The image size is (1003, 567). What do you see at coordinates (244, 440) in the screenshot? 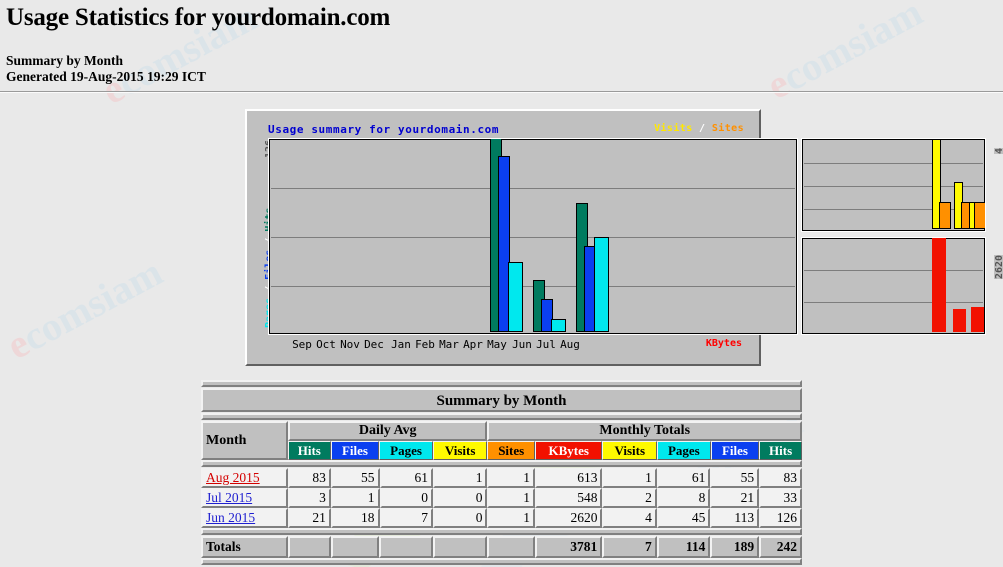
I see `month-column-header: Month` at bounding box center [244, 440].